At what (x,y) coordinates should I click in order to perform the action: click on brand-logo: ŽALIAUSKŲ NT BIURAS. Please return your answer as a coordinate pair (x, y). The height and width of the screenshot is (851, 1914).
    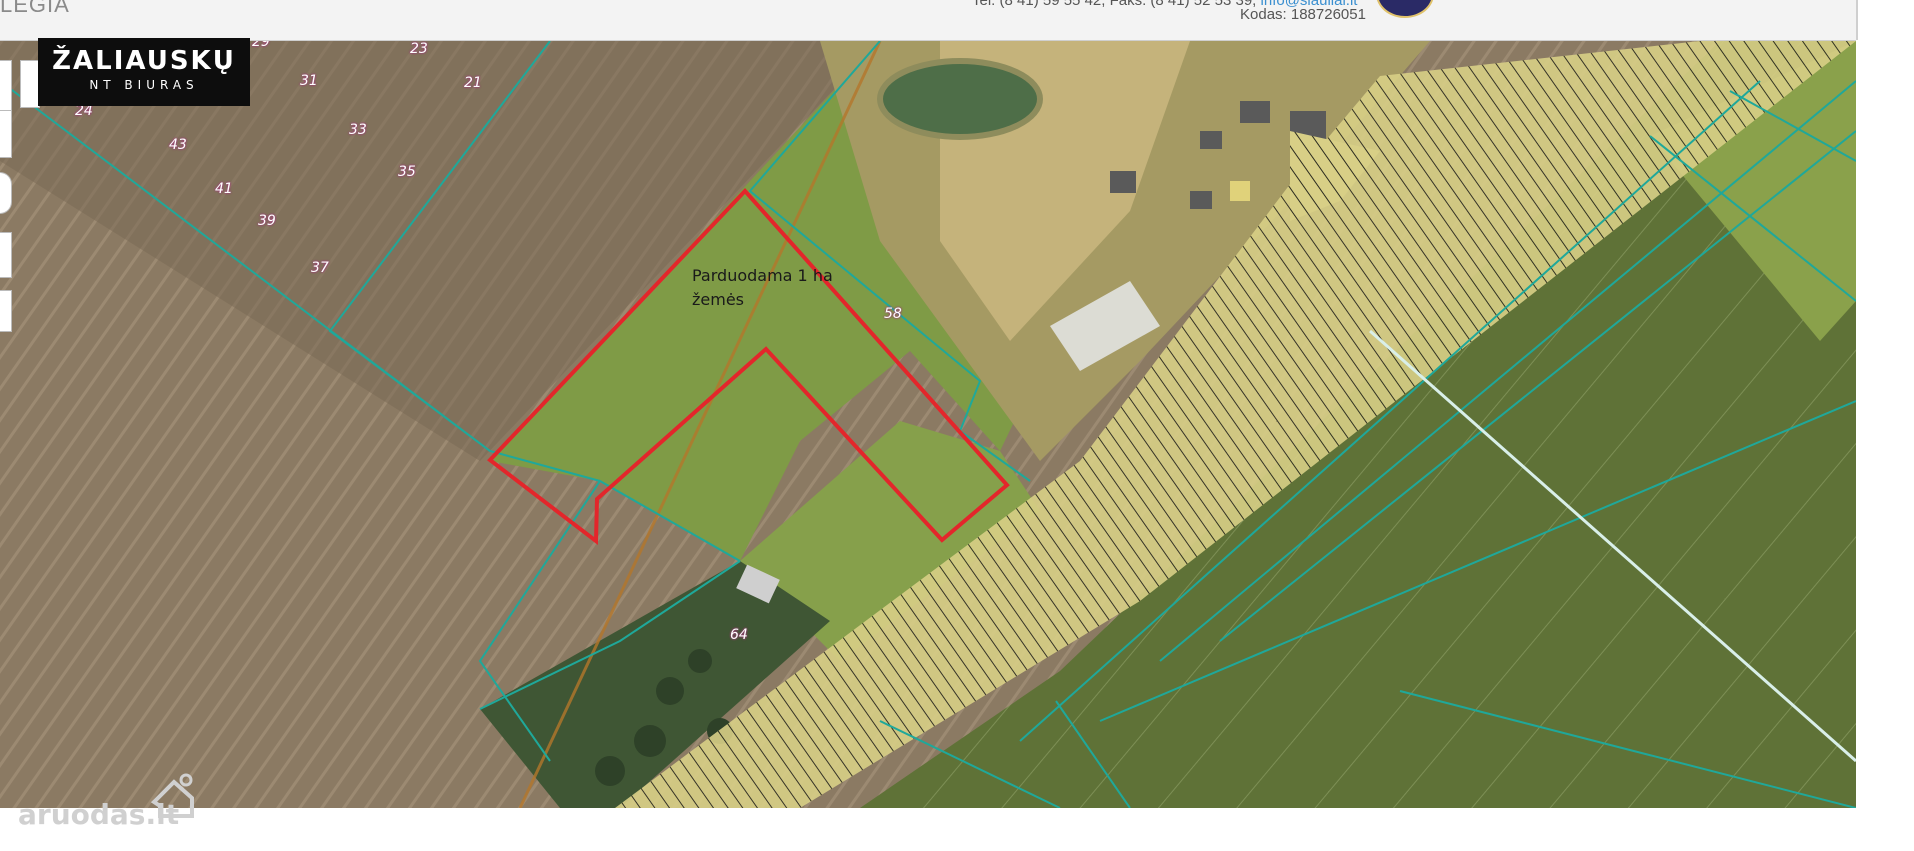
    Looking at the image, I should click on (144, 72).